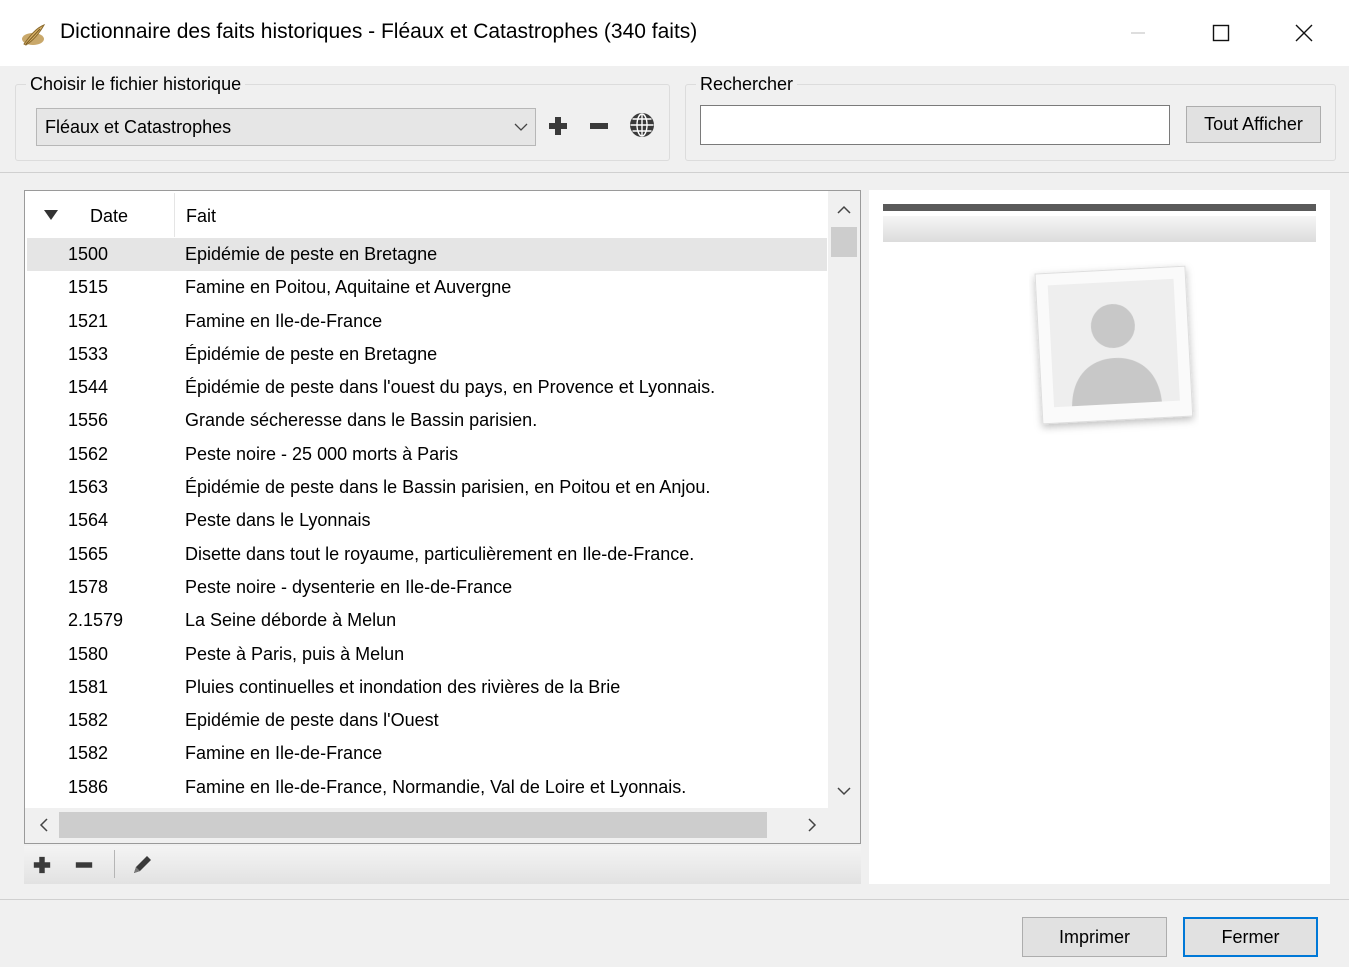 This screenshot has height=967, width=1349. Describe the element at coordinates (312, 720) in the screenshot. I see `cell-fait: Epidémie de peste dans l'Ouest` at that location.